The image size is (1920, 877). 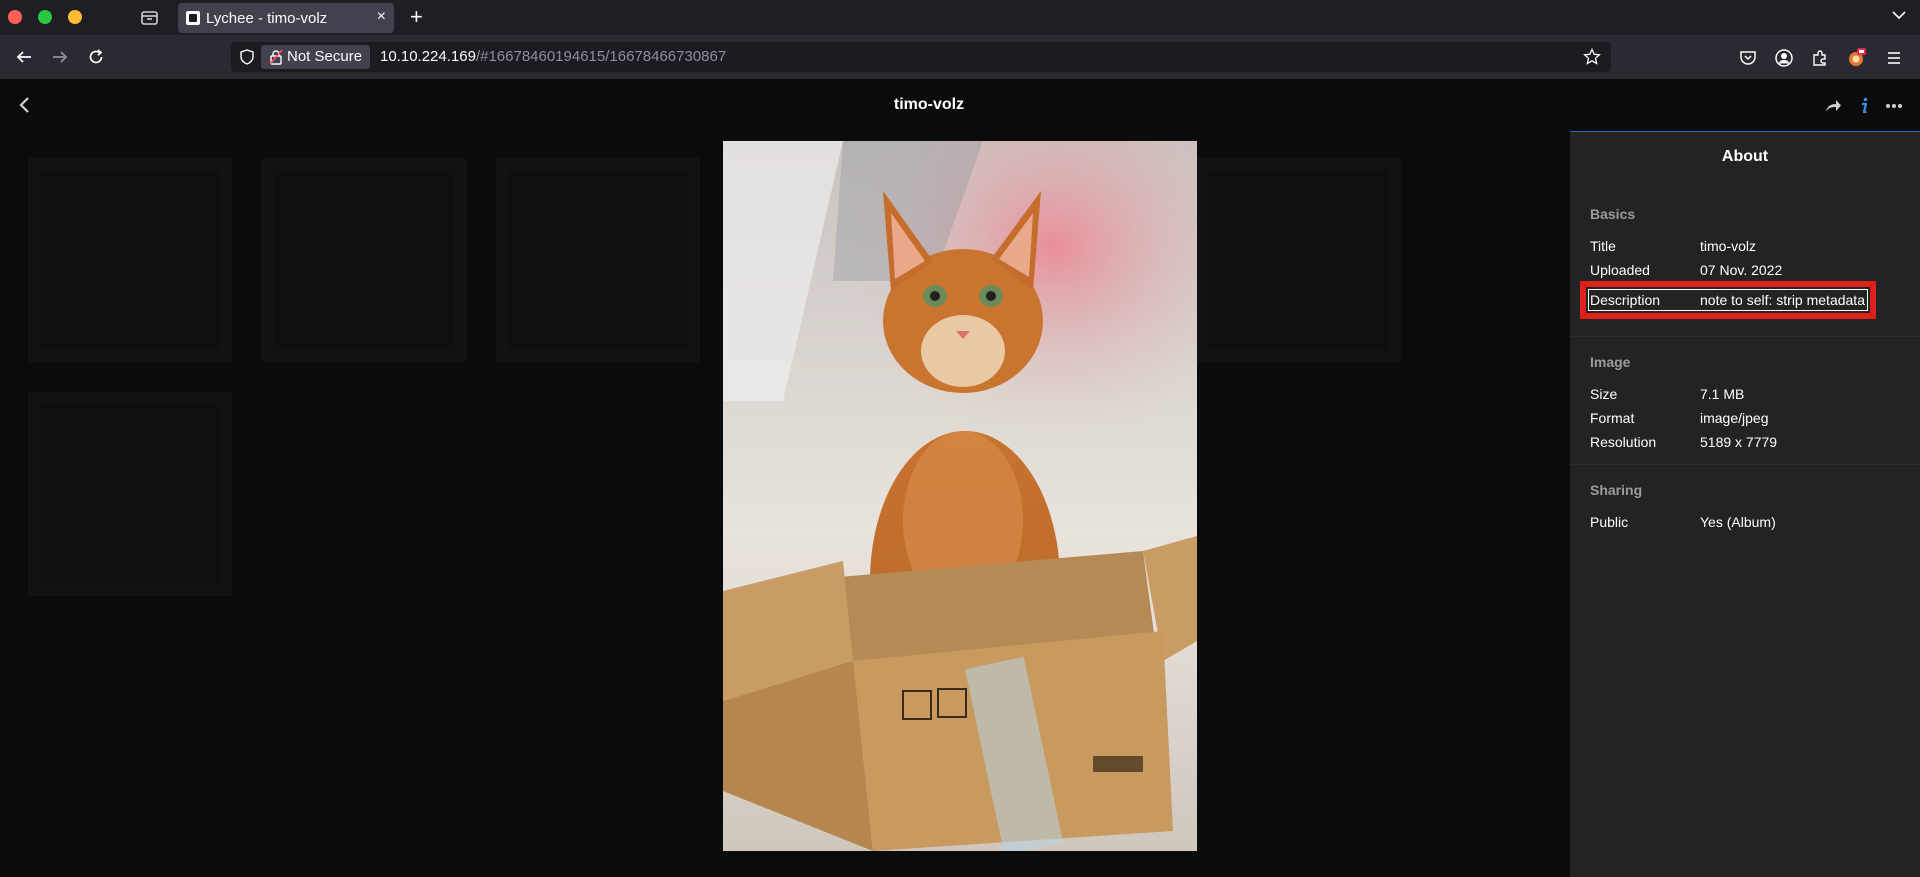 I want to click on window-minimize-button, so click(x=75, y=17).